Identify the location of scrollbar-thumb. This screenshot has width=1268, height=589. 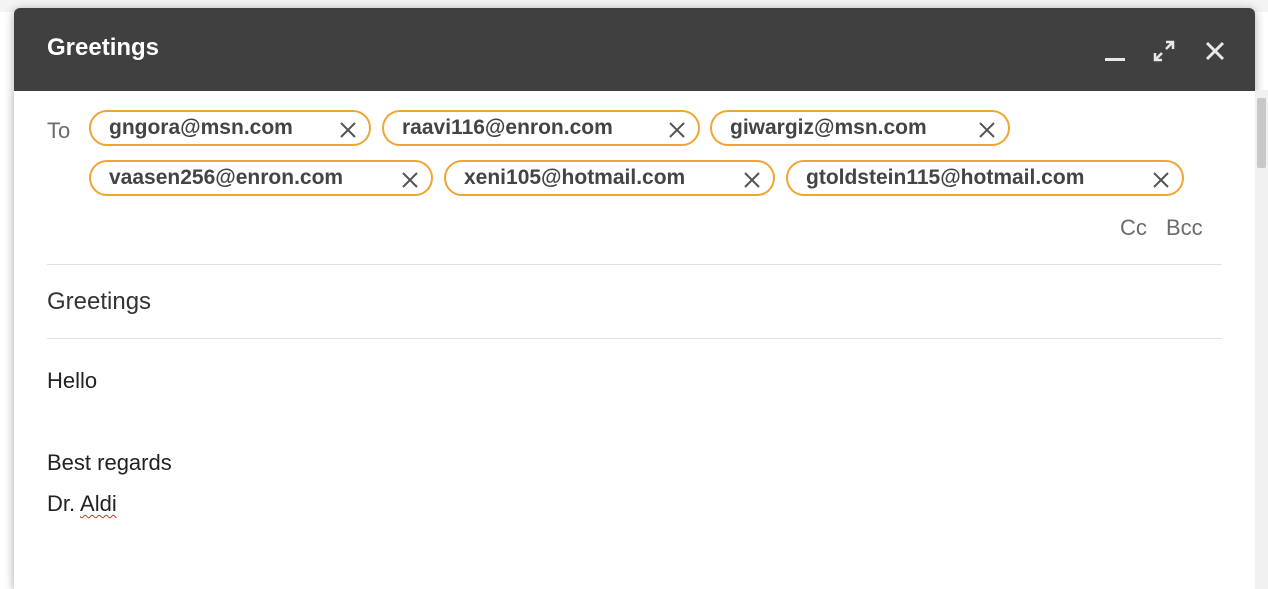
(1261, 133).